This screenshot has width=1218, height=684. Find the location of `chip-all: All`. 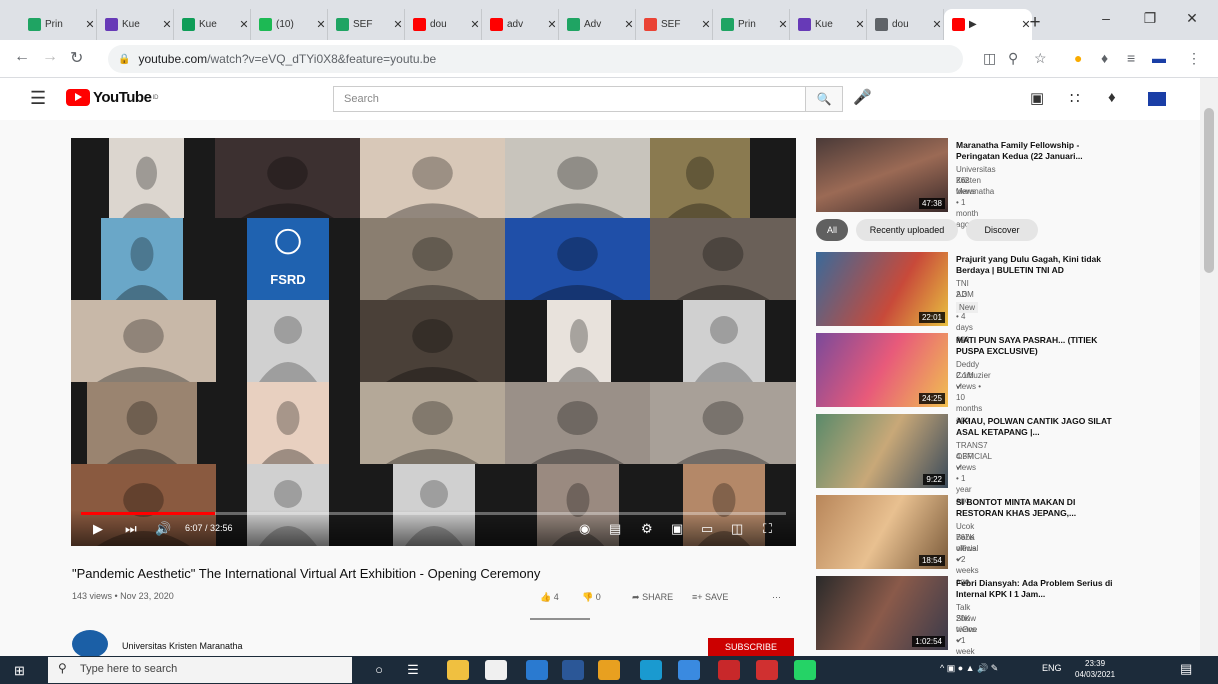

chip-all: All is located at coordinates (832, 230).